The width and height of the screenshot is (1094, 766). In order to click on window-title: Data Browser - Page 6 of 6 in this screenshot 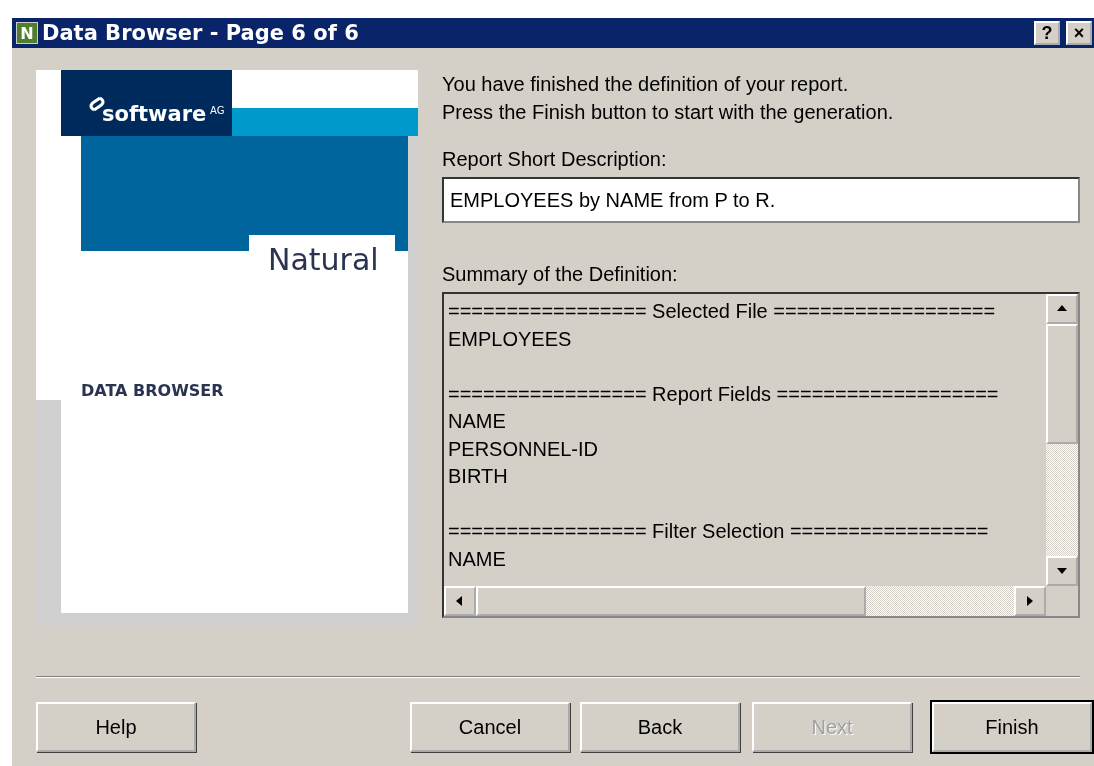, I will do `click(201, 33)`.